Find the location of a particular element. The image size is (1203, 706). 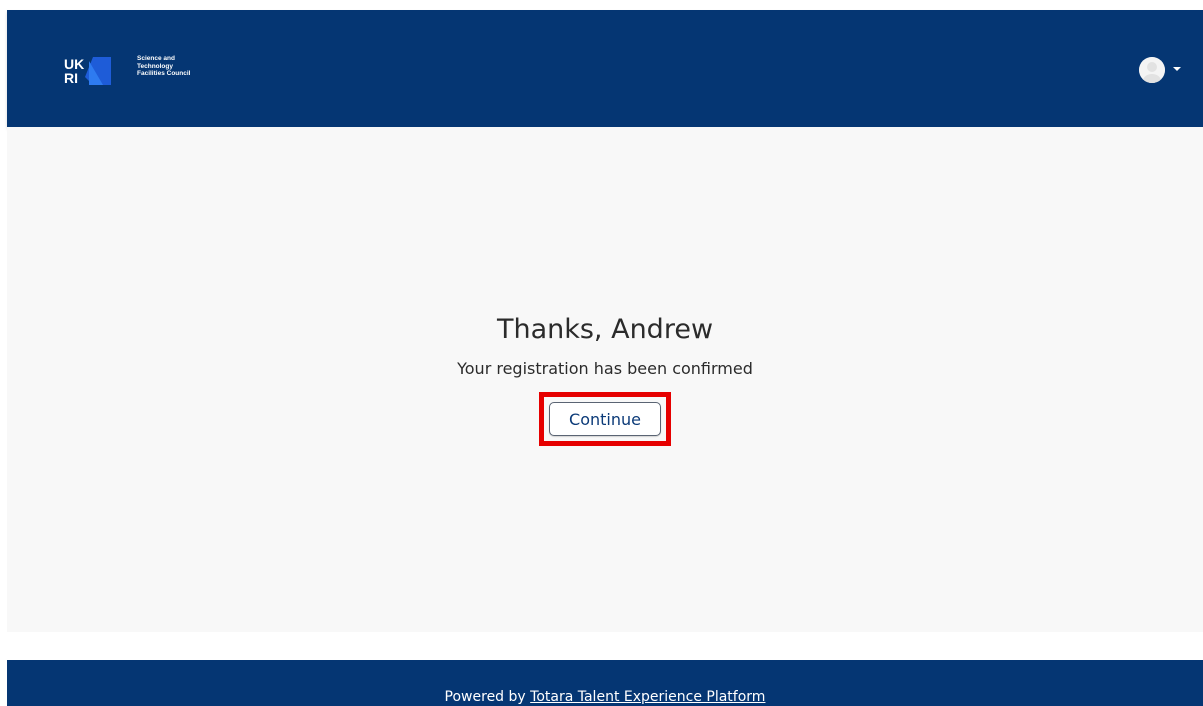

user-avatar-icon is located at coordinates (1152, 70).